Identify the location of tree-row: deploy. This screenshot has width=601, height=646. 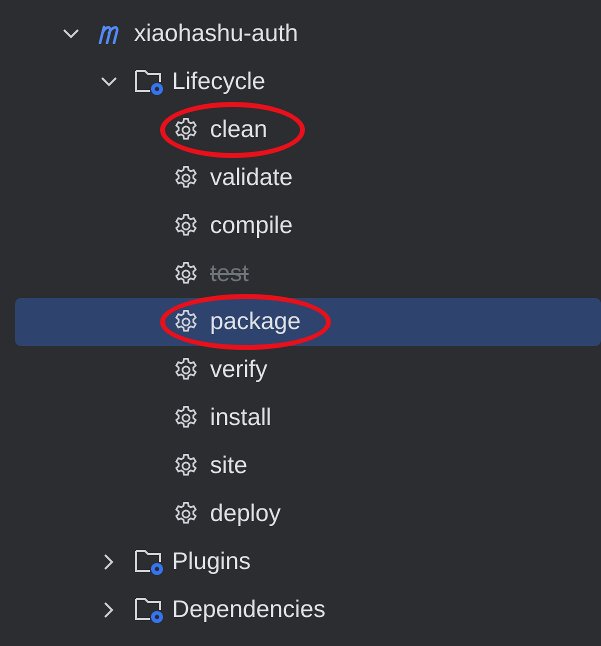
(308, 514).